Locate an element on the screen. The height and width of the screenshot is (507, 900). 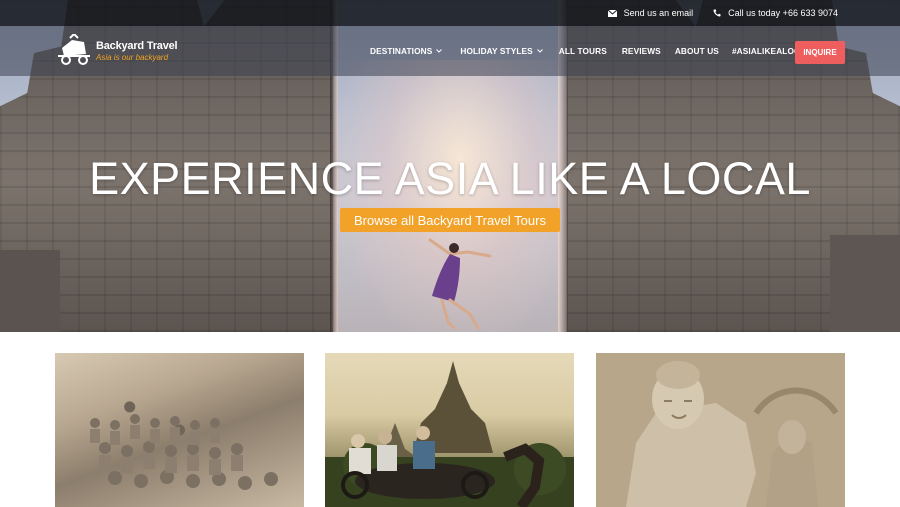
nav-item-destinations: DESTINATIONS is located at coordinates (406, 51).